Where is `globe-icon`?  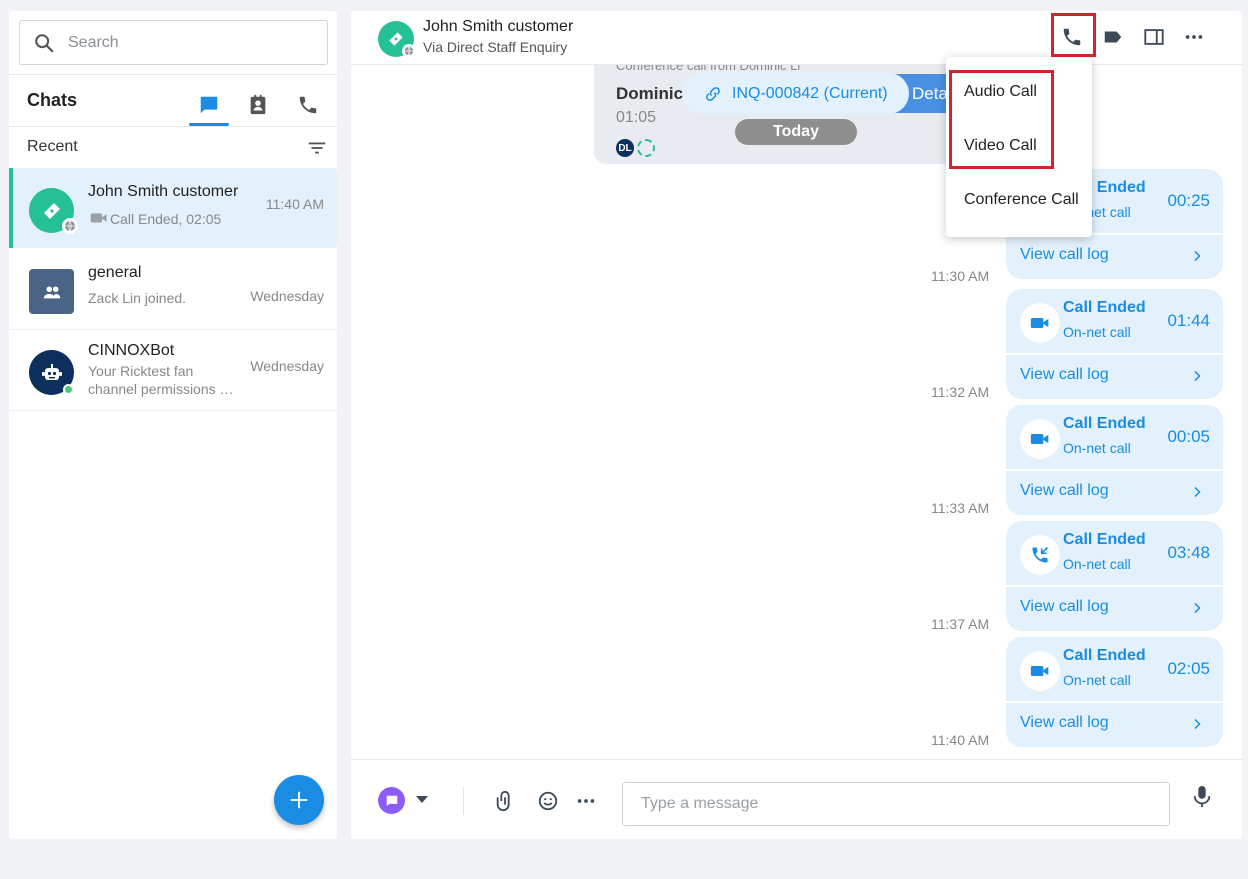
globe-icon is located at coordinates (409, 51).